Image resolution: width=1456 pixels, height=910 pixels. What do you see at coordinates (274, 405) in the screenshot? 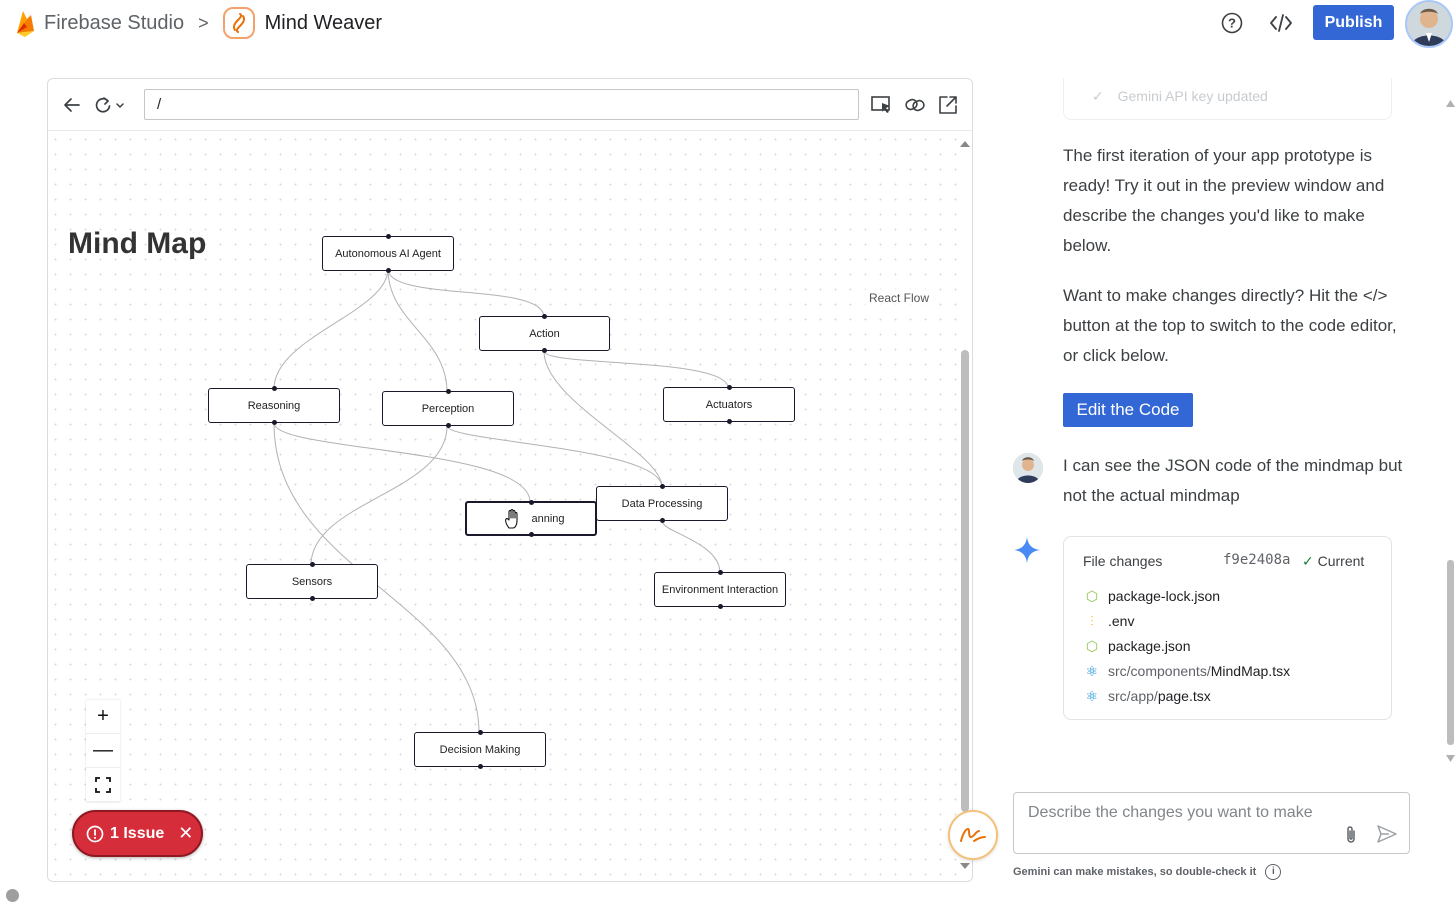
I see `node-reasoning: Reasoning` at bounding box center [274, 405].